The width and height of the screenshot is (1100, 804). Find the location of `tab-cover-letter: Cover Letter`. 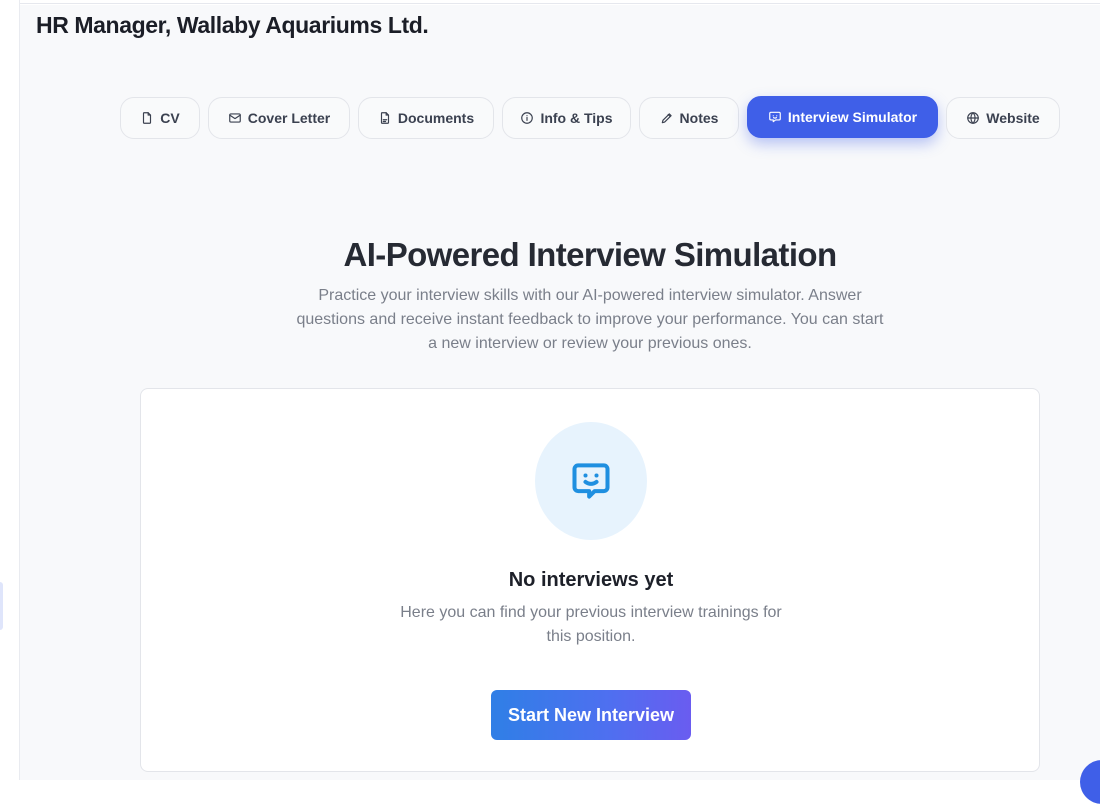

tab-cover-letter: Cover Letter is located at coordinates (279, 118).